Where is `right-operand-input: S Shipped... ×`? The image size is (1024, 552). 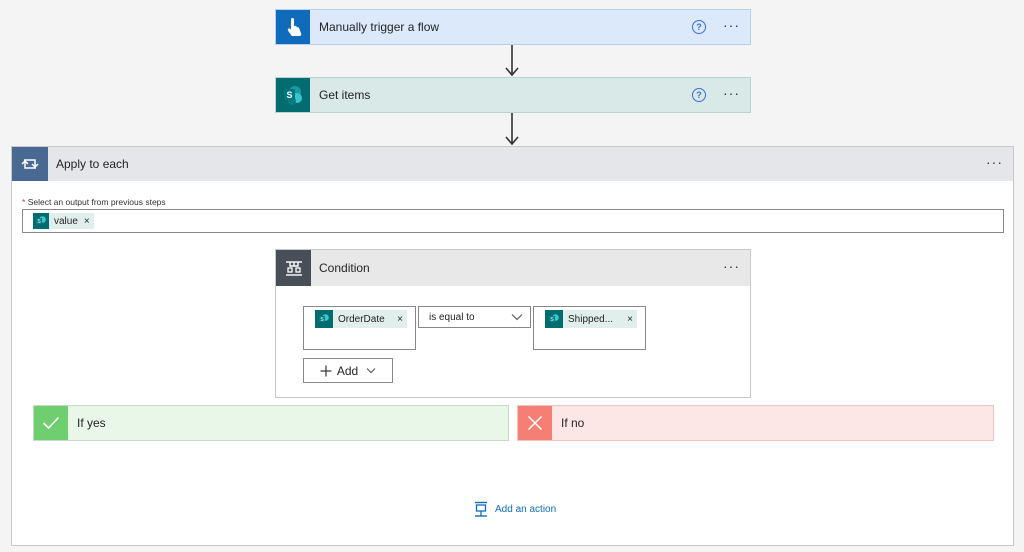
right-operand-input: S Shipped... × is located at coordinates (589, 328).